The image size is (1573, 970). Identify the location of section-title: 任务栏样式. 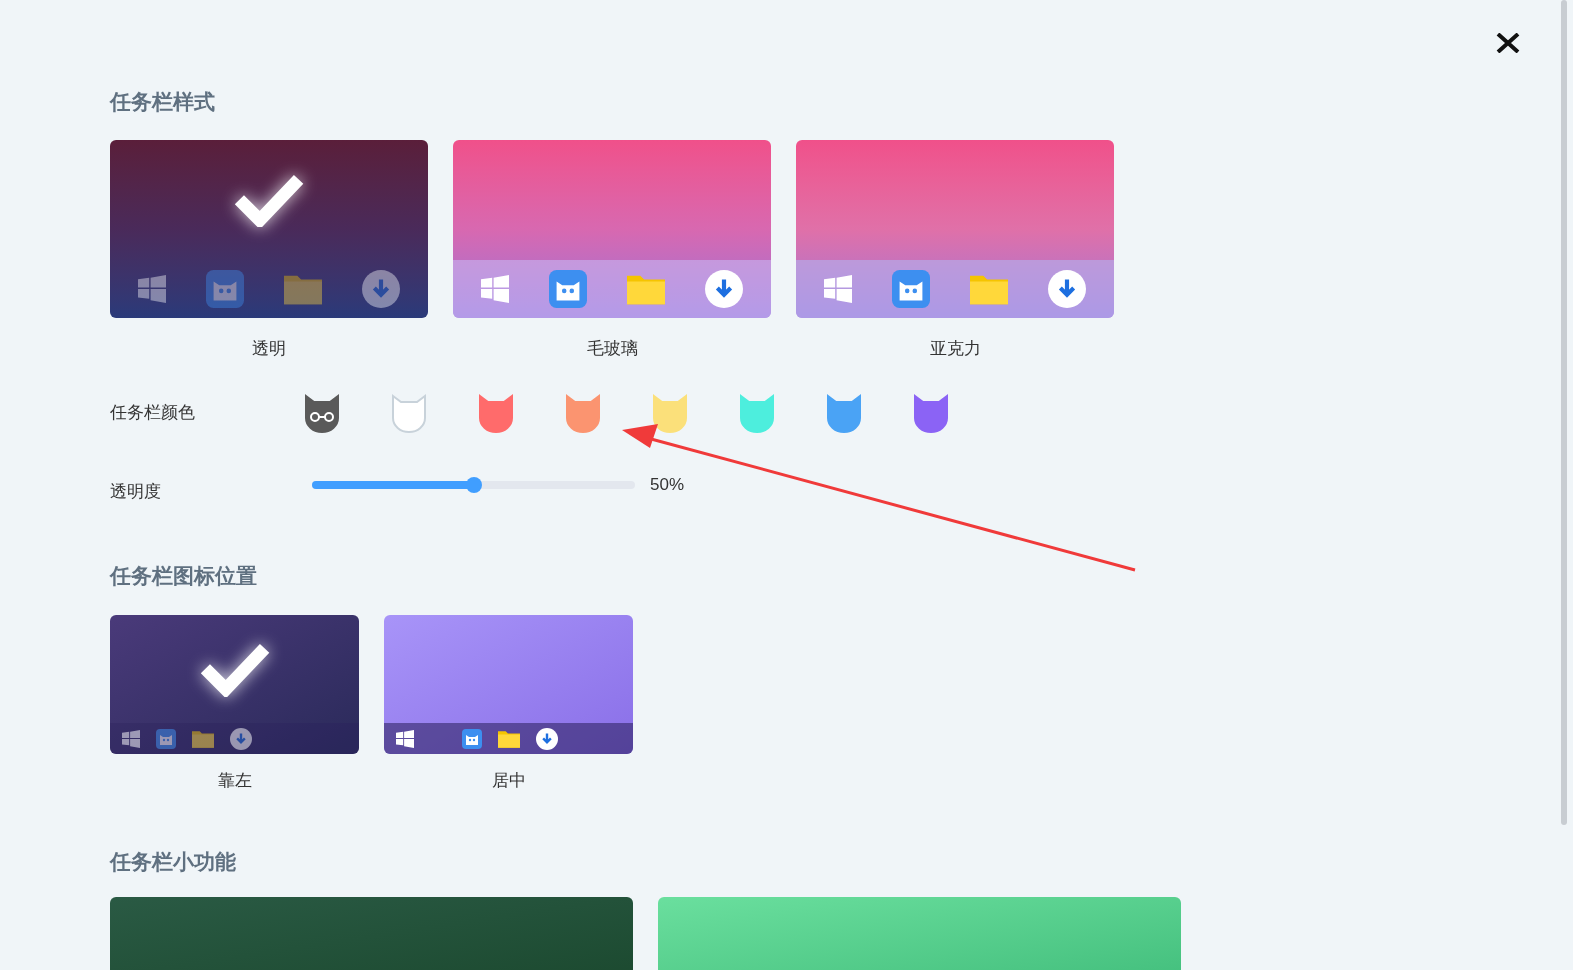
(163, 102).